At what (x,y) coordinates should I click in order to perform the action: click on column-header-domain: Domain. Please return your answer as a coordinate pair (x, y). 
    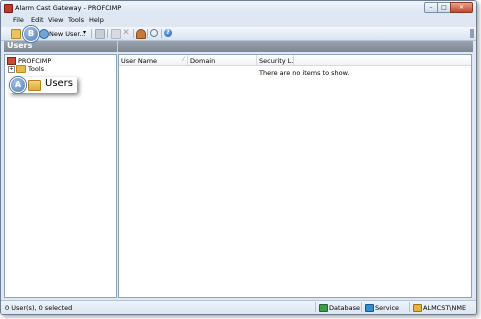
    Looking at the image, I should click on (222, 60).